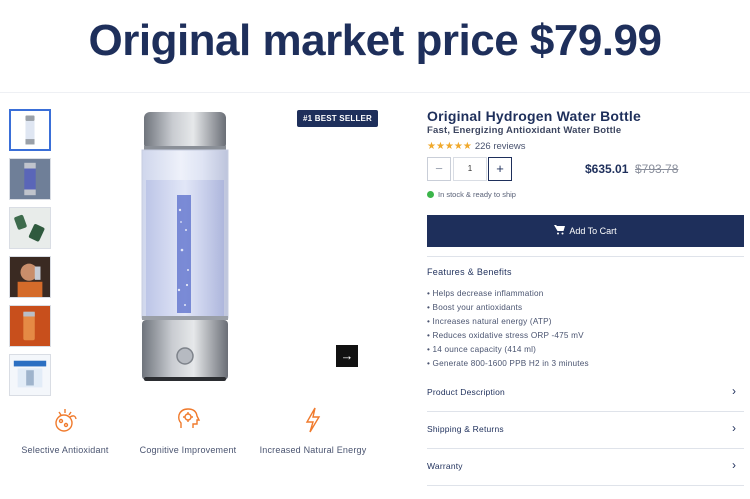  I want to click on thumbnail-bottle-blue, so click(30, 179).